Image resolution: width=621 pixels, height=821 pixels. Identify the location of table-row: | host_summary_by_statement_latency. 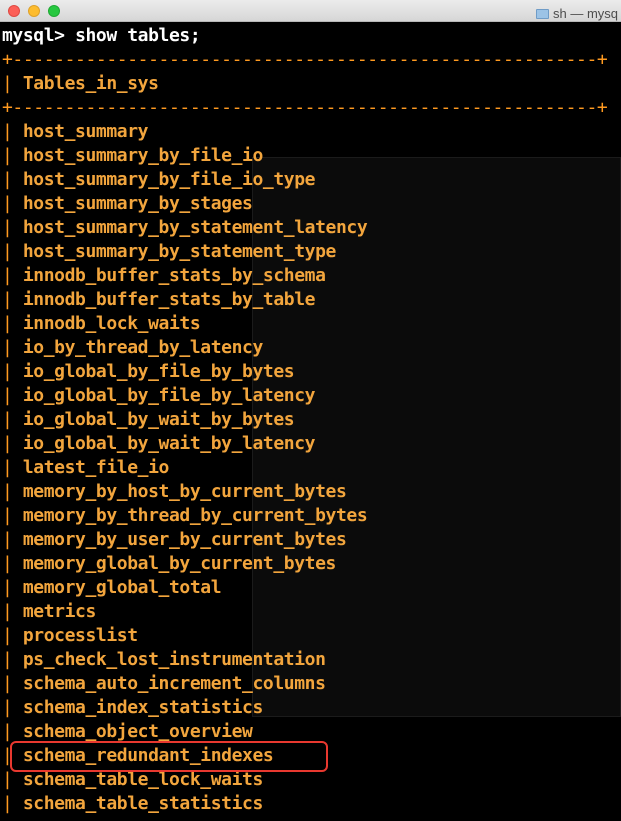
(304, 228).